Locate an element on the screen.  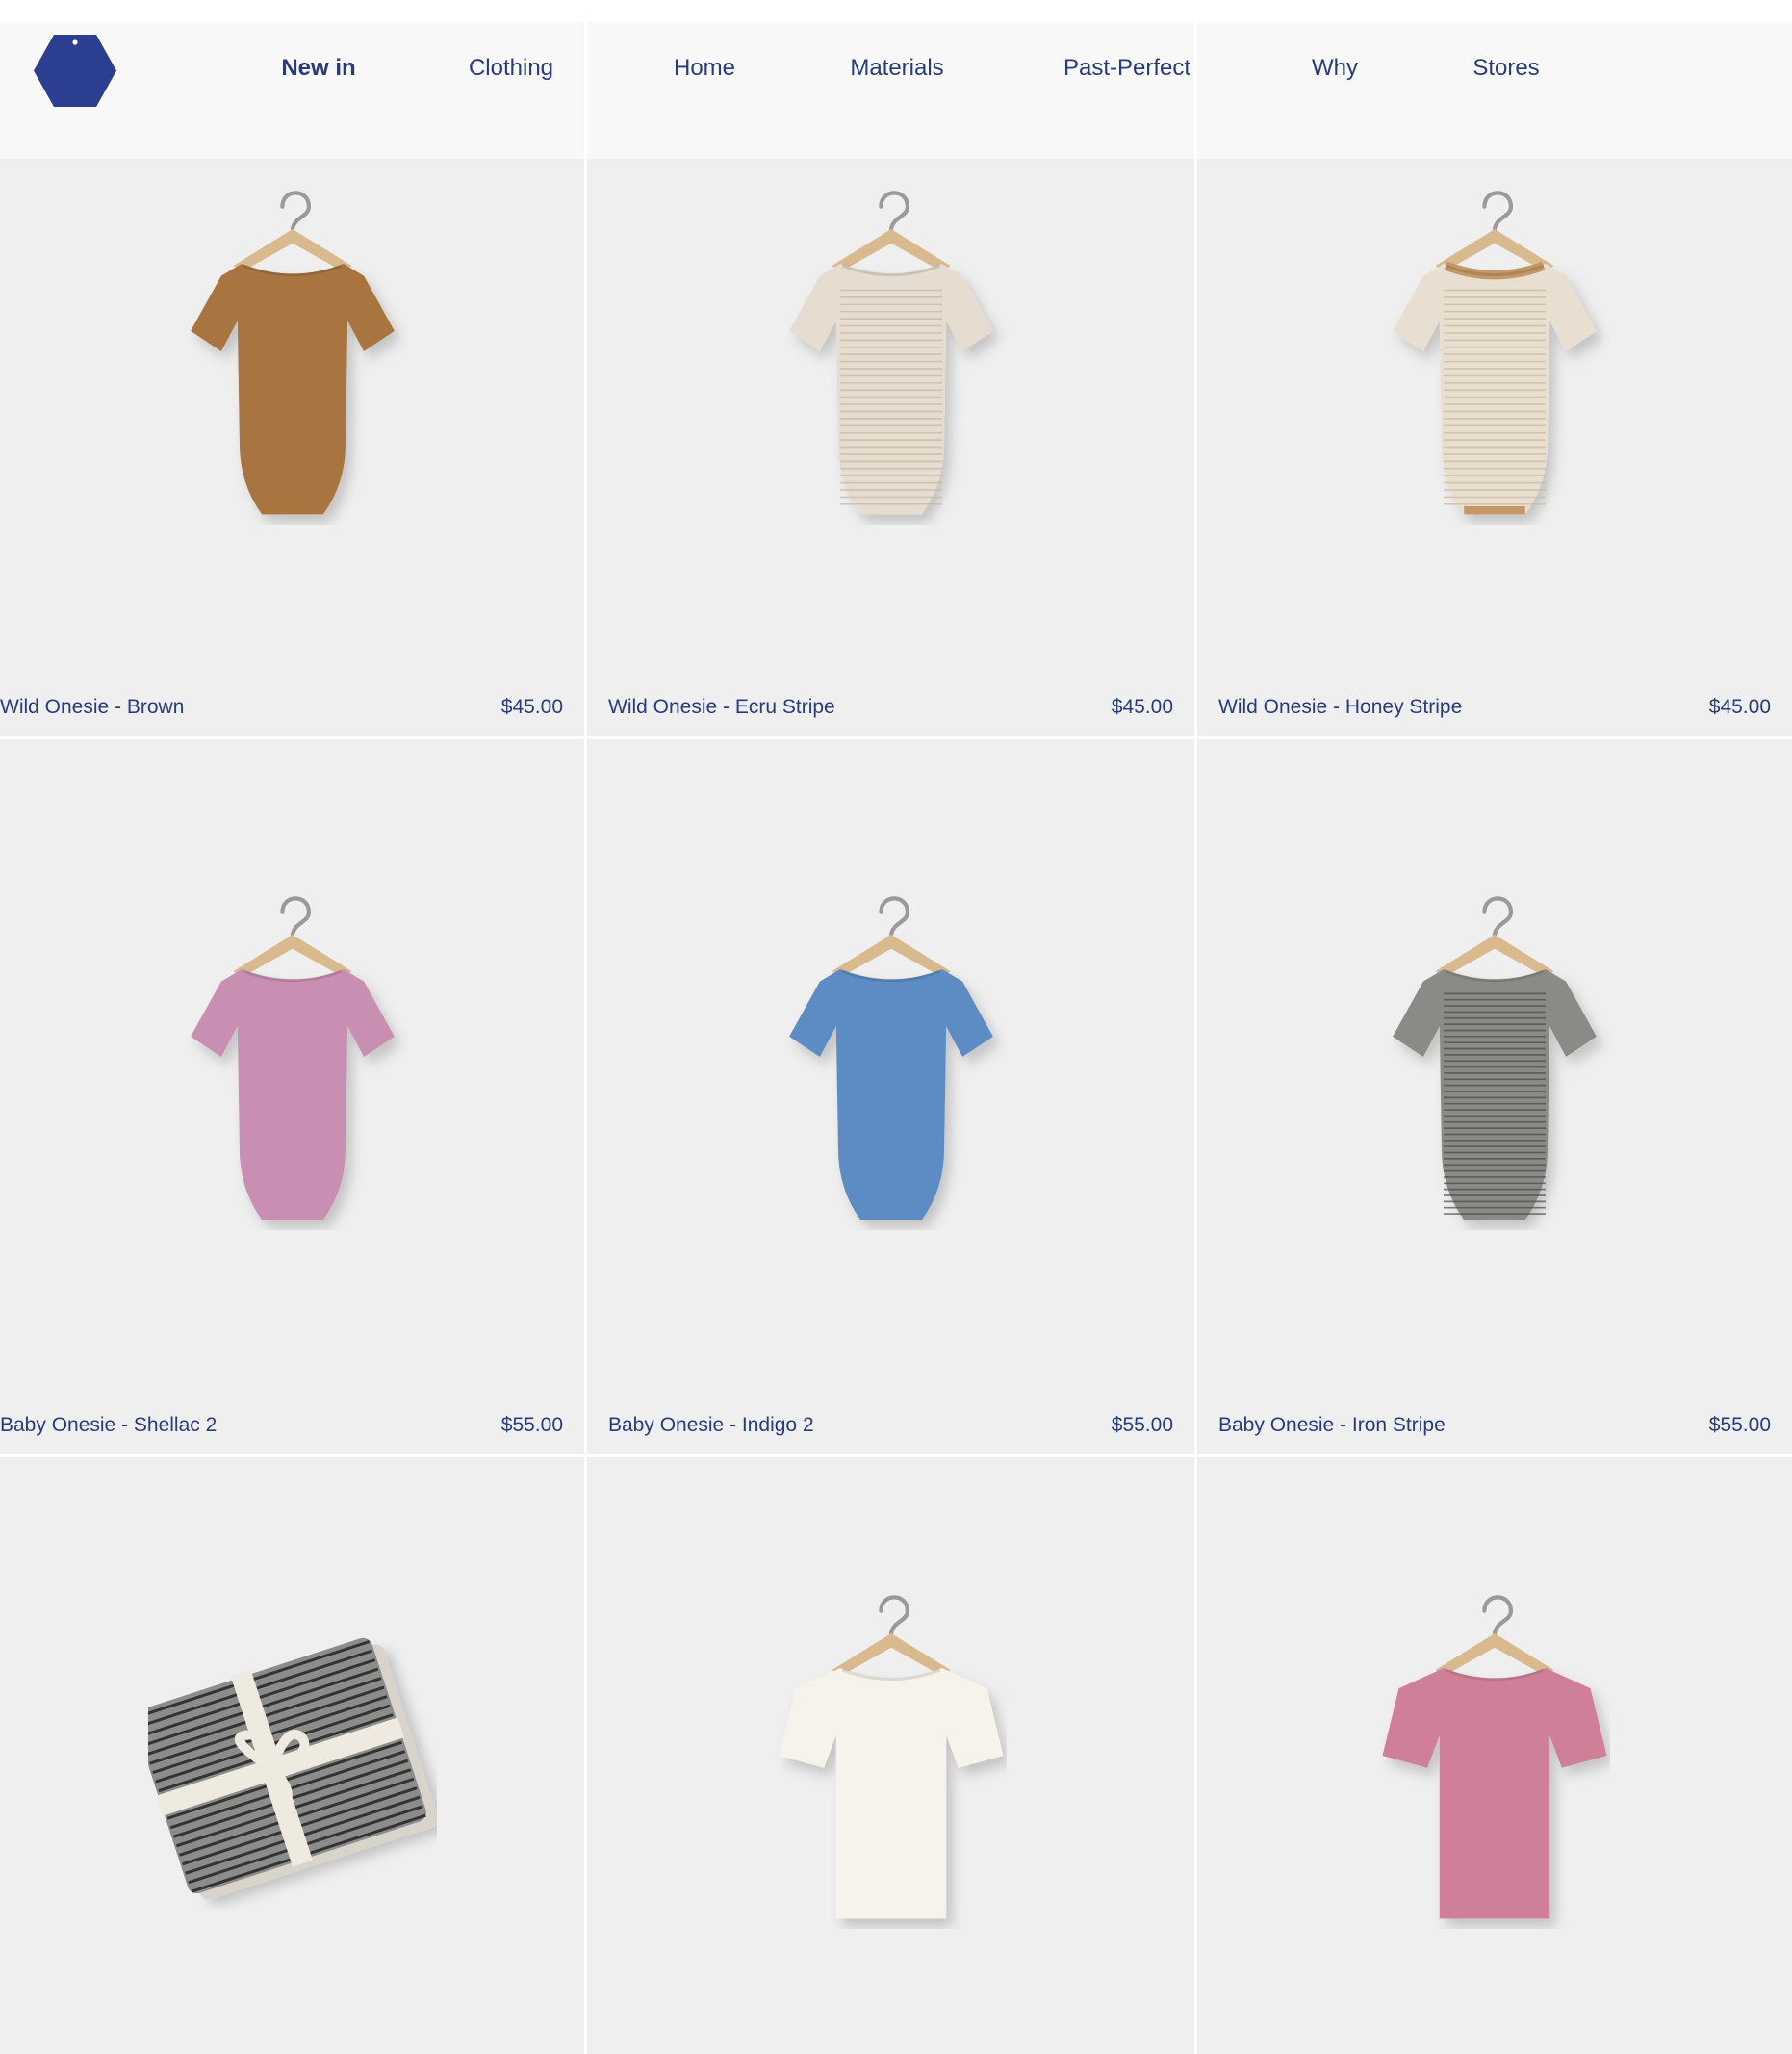
product-card: Wild Onesie - Brown $45.00 is located at coordinates (292, 447).